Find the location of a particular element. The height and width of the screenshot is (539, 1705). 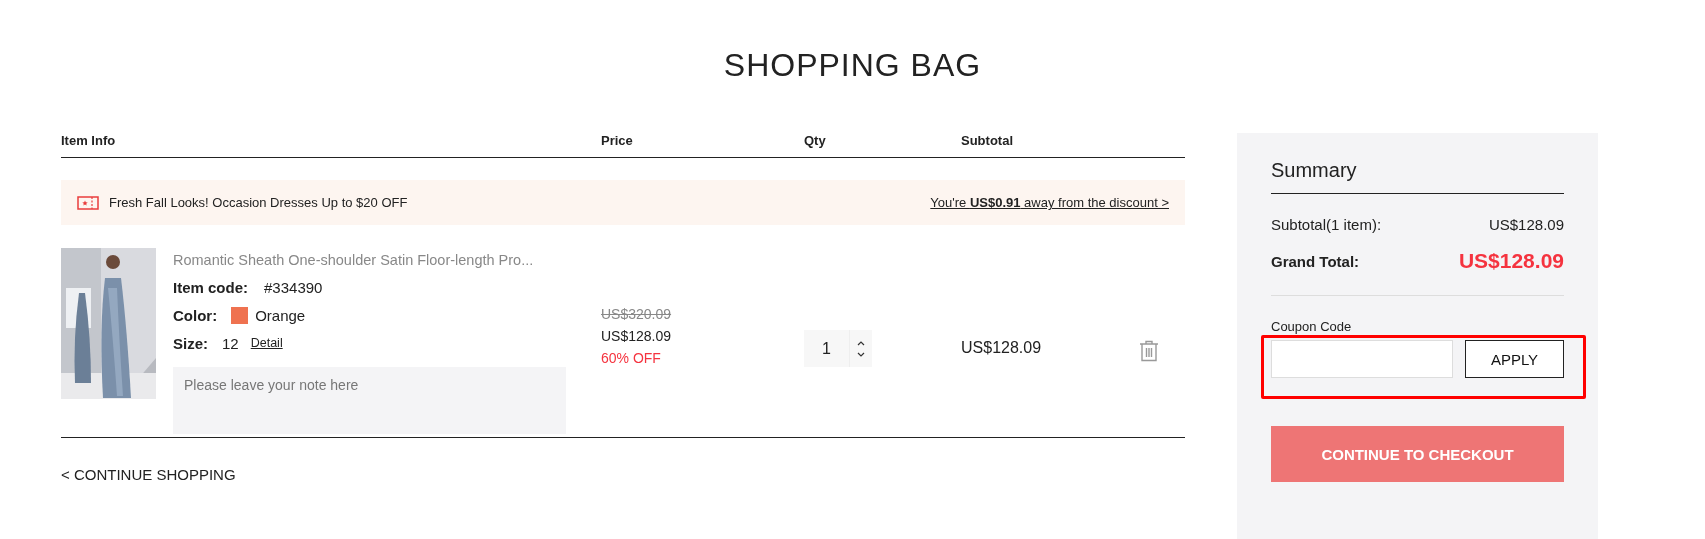

sale-price: US$128.09 is located at coordinates (637, 336).